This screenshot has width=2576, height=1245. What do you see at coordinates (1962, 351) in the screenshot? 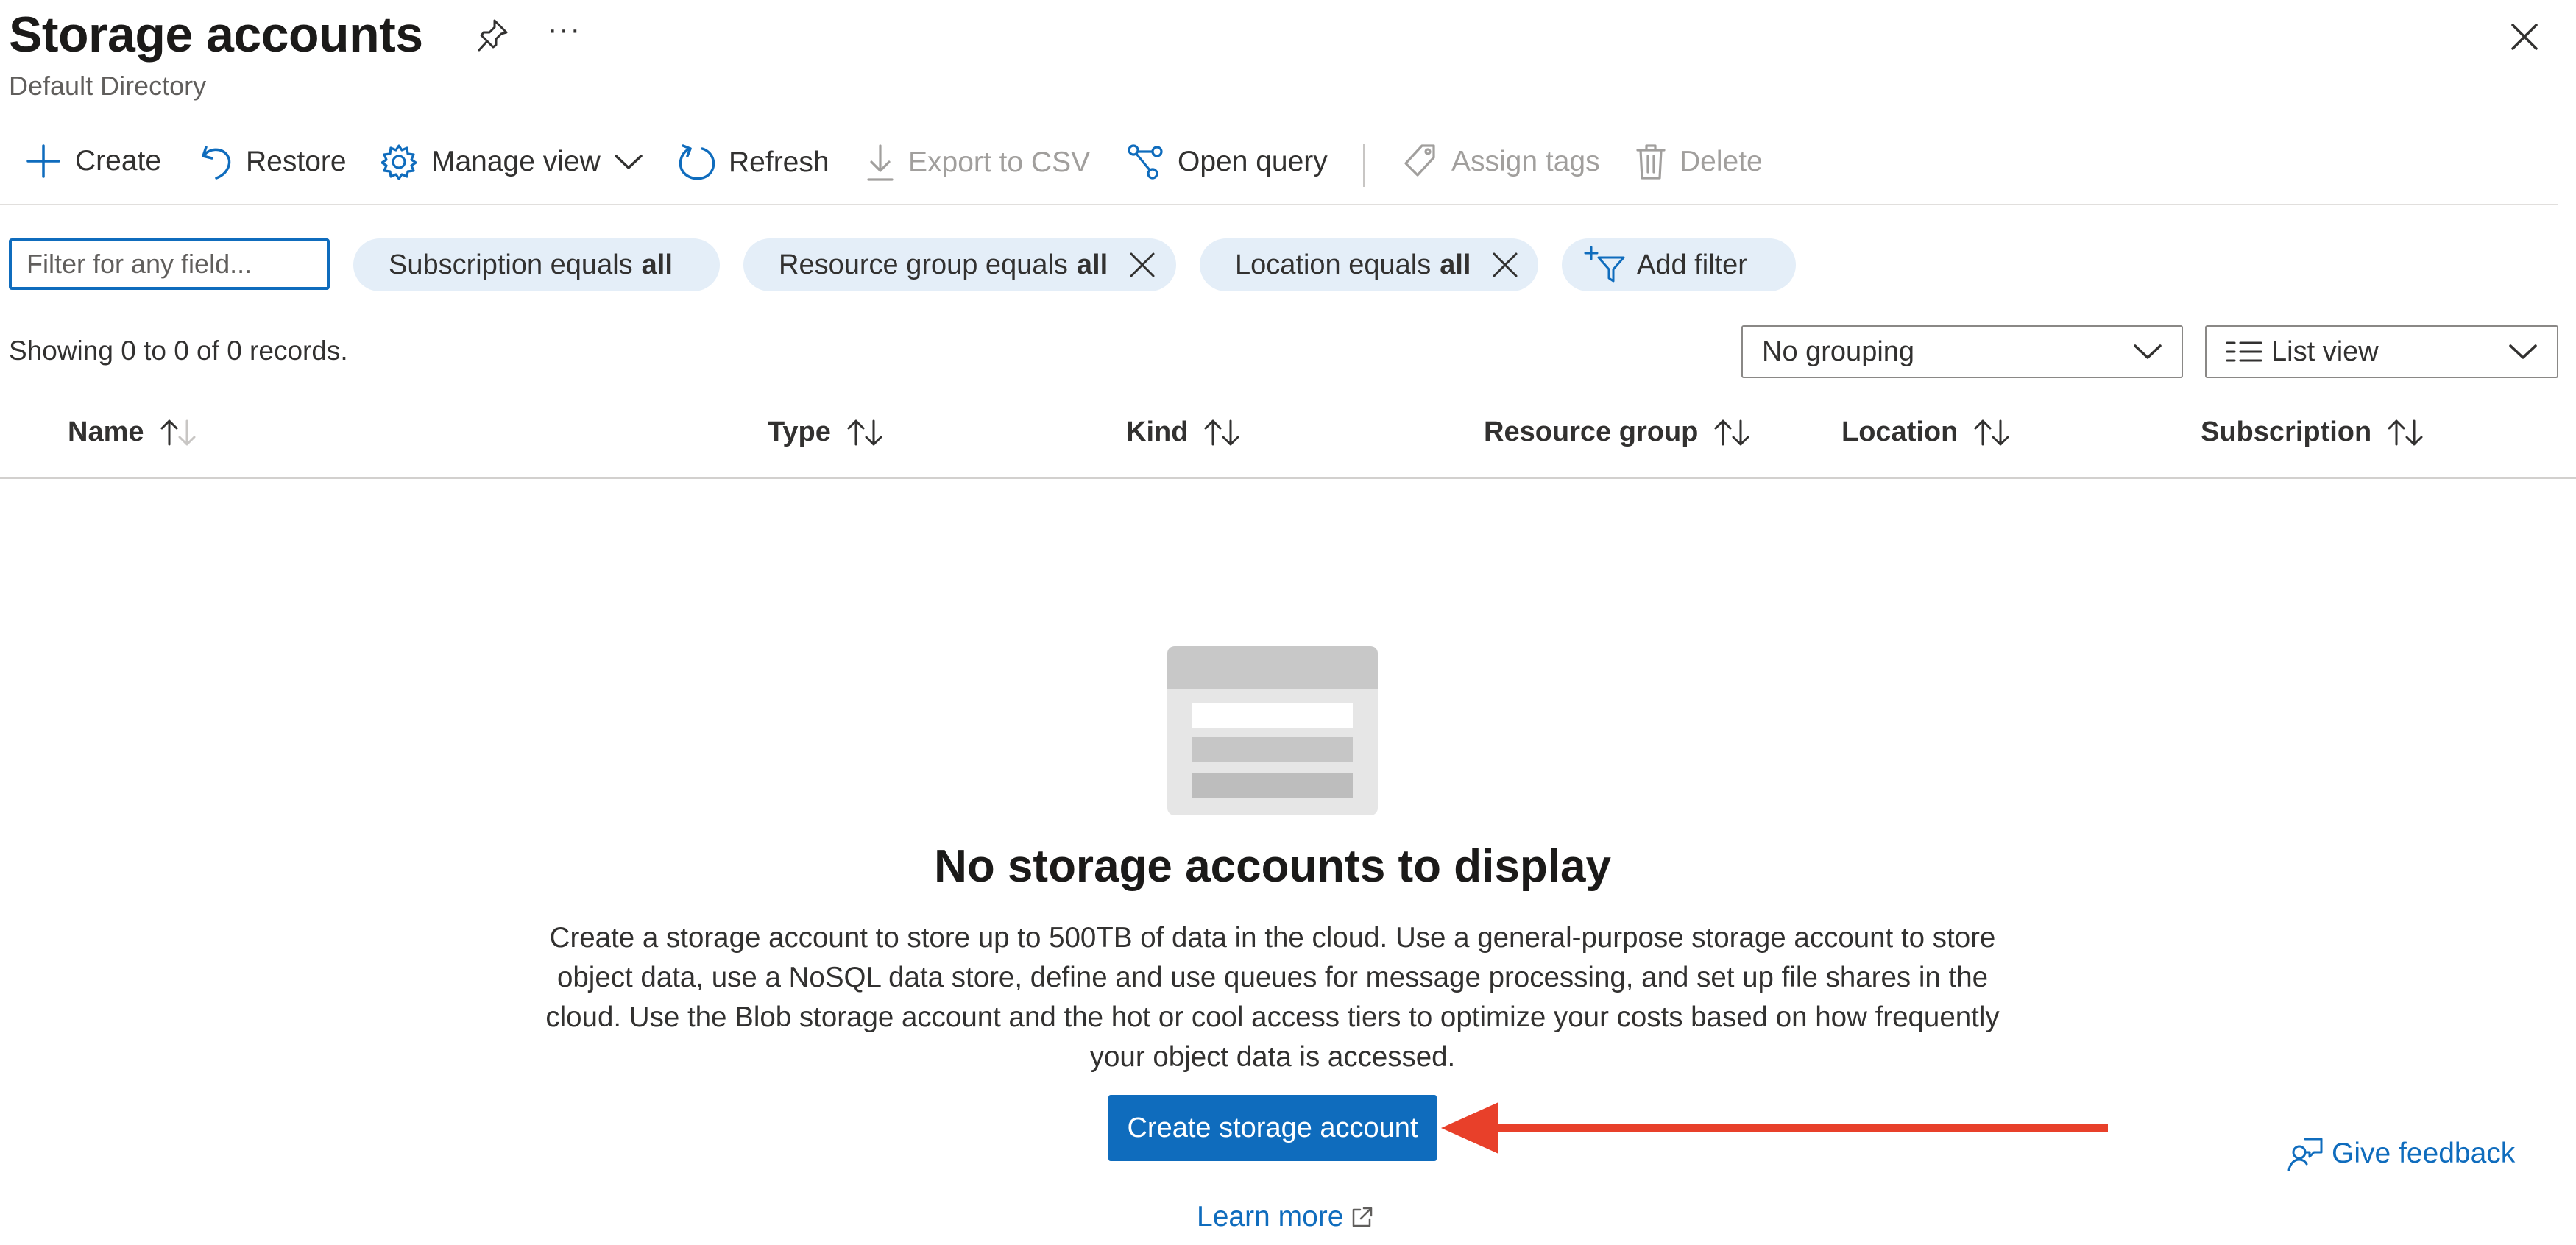
I see `grouping-dropdown: No grouping` at bounding box center [1962, 351].